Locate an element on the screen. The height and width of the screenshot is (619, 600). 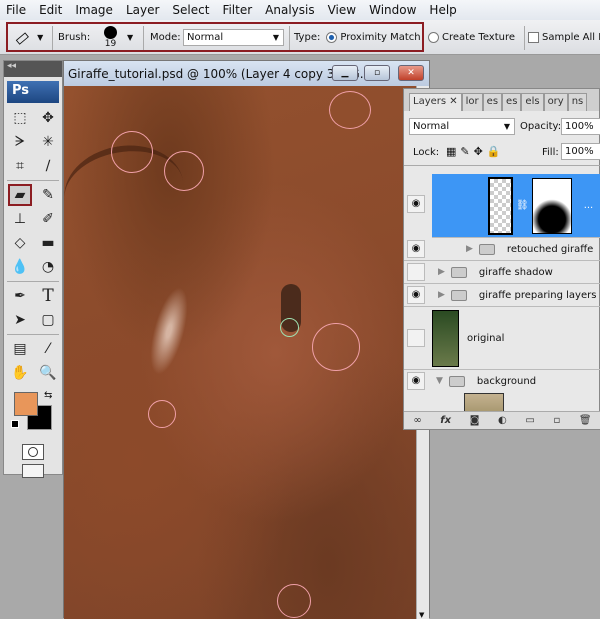
menu-layer: Layer is located at coordinates (142, 10).